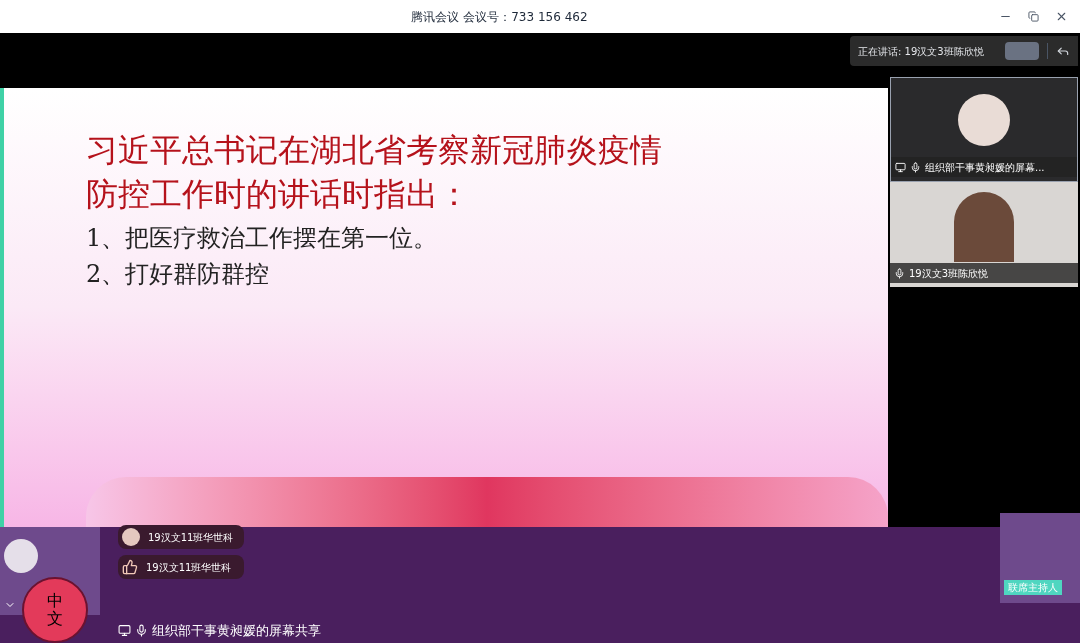 The image size is (1080, 643). What do you see at coordinates (130, 567) in the screenshot?
I see `thumbs-up-icon` at bounding box center [130, 567].